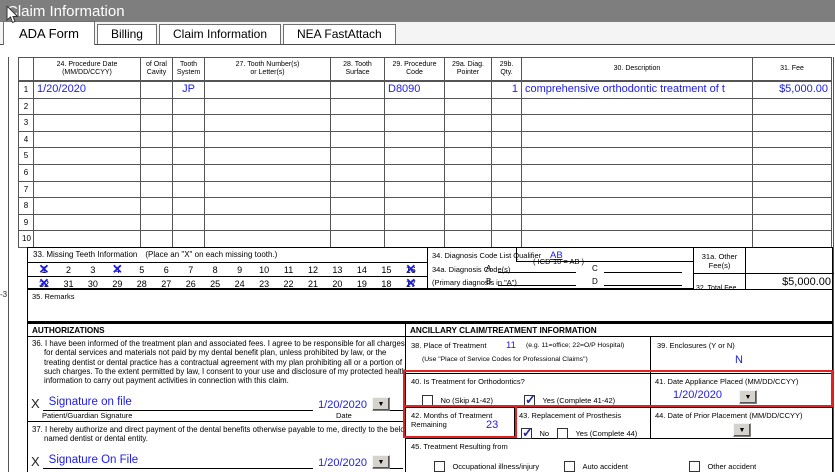 This screenshot has height=472, width=835. Describe the element at coordinates (191, 270) in the screenshot. I see `tooth-7: 7✕` at that location.